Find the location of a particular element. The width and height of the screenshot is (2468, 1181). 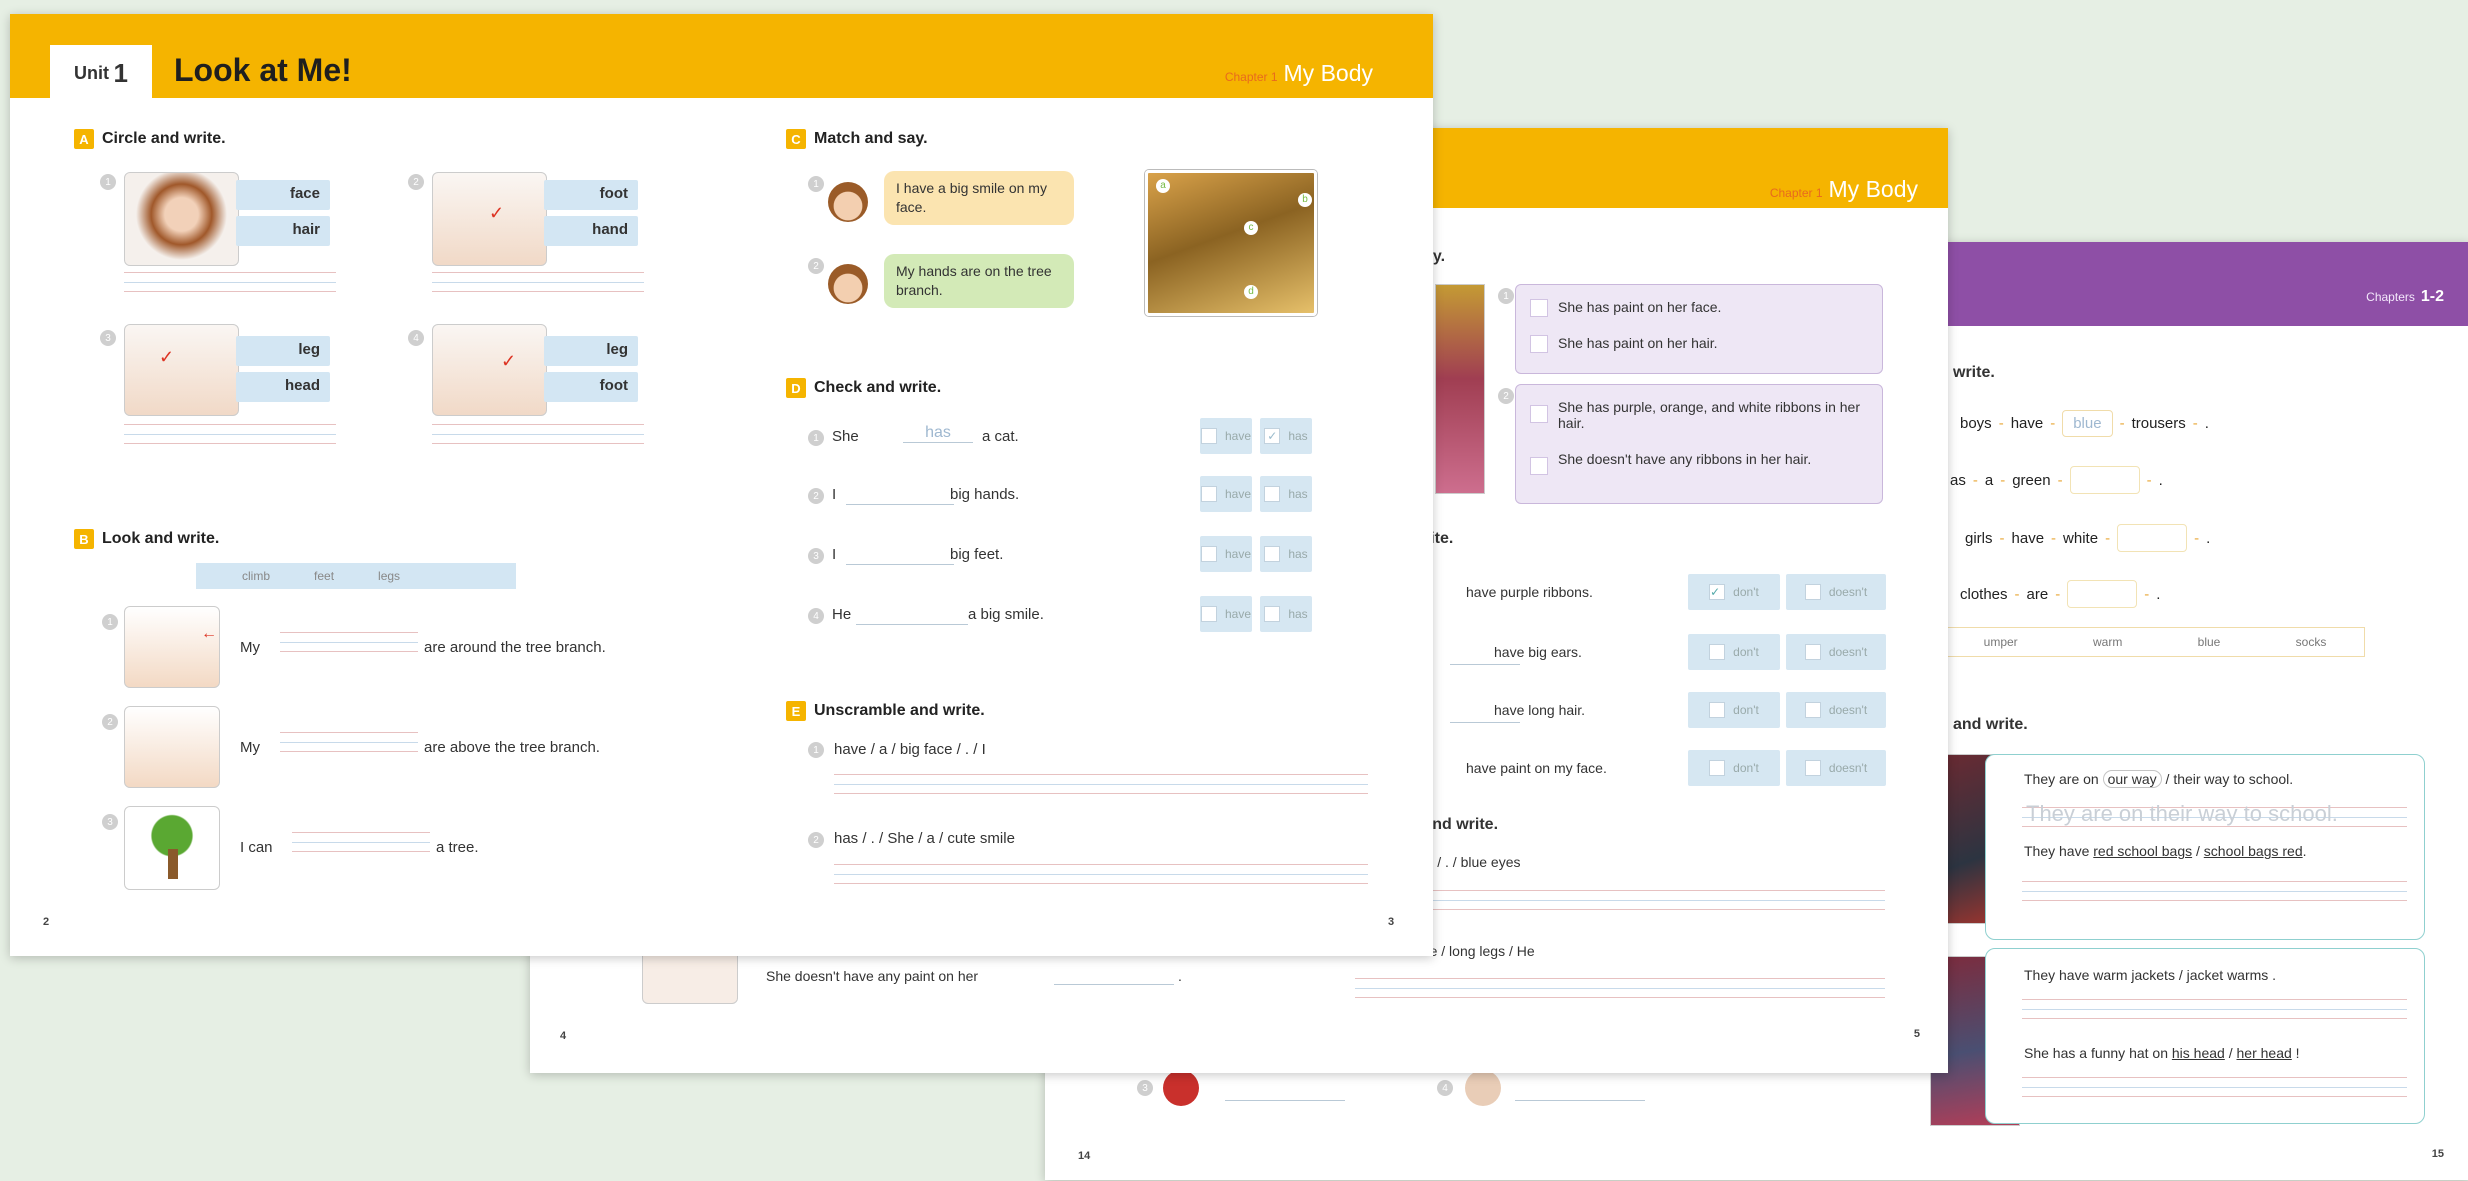

arrow-left-icon: ← is located at coordinates (209, 633).